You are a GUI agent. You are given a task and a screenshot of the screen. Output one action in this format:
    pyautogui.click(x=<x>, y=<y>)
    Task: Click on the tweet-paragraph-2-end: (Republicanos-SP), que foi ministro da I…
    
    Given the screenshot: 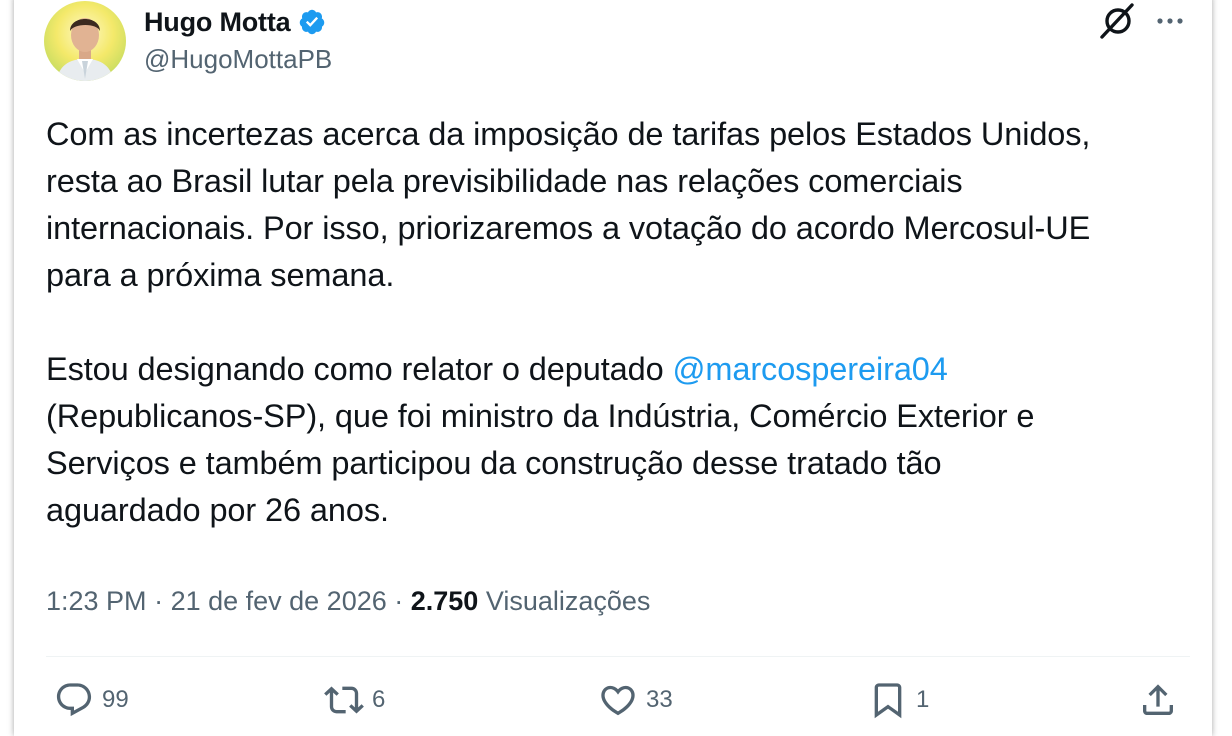 What is the action you would take?
    pyautogui.click(x=540, y=463)
    